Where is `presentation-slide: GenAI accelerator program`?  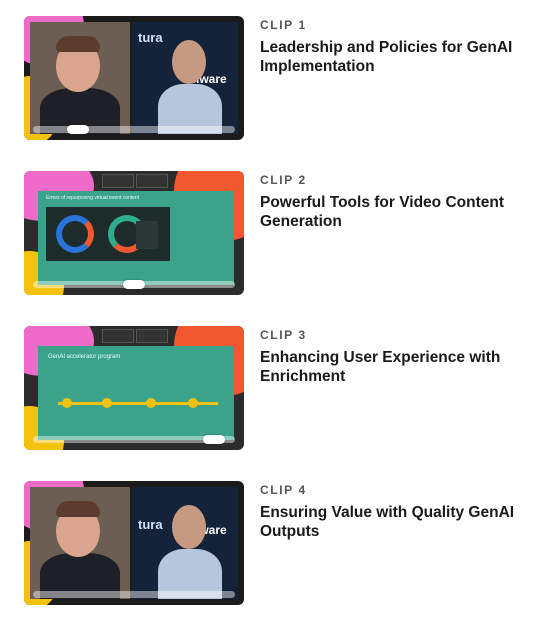
presentation-slide: GenAI accelerator program is located at coordinates (136, 393).